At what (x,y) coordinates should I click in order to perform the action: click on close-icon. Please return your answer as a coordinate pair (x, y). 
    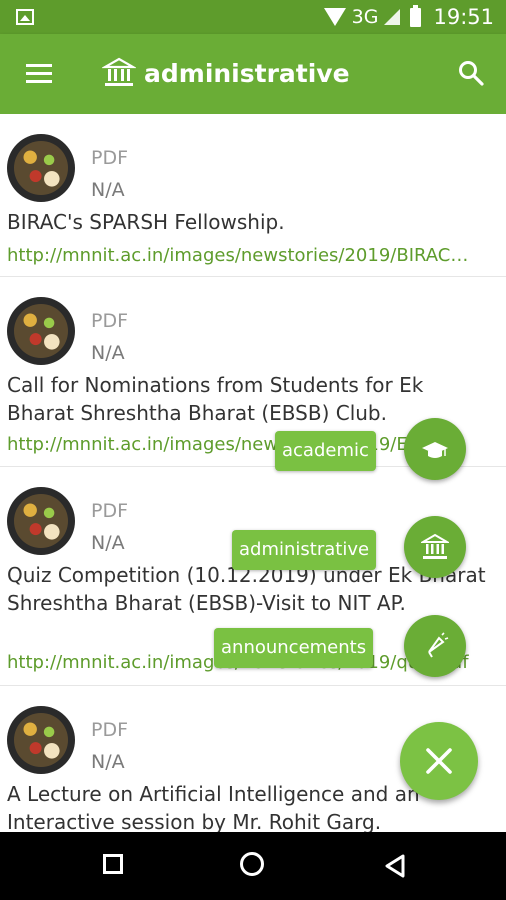
    Looking at the image, I should click on (439, 761).